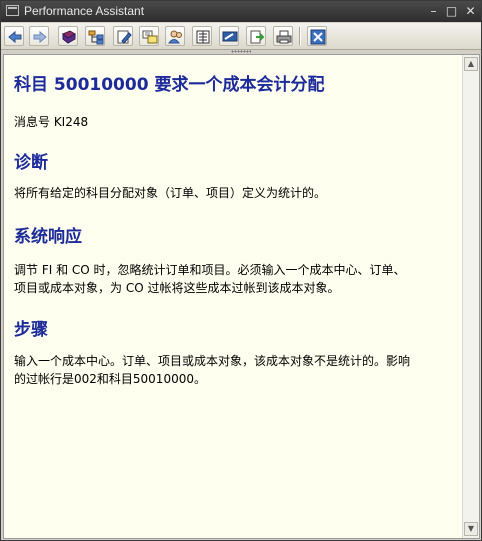 The height and width of the screenshot is (541, 482). What do you see at coordinates (169, 85) in the screenshot?
I see `message-title: 科目 50010000 要求一个成本会计分配` at bounding box center [169, 85].